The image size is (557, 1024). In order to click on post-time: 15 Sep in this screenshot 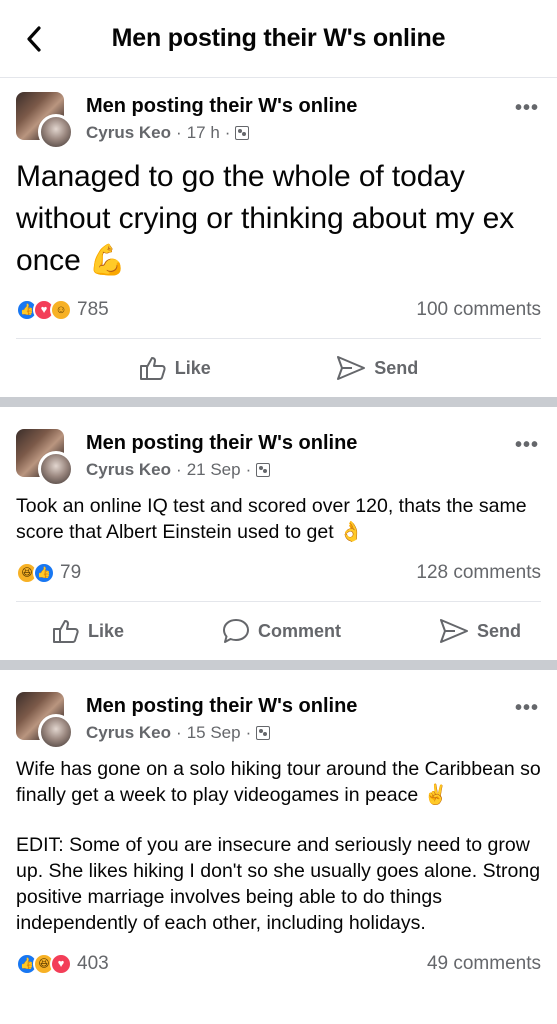, I will do `click(214, 733)`.